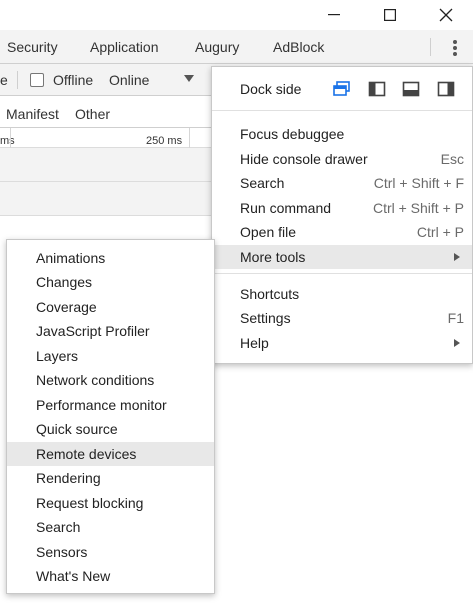  I want to click on maximize-icon, so click(390, 15).